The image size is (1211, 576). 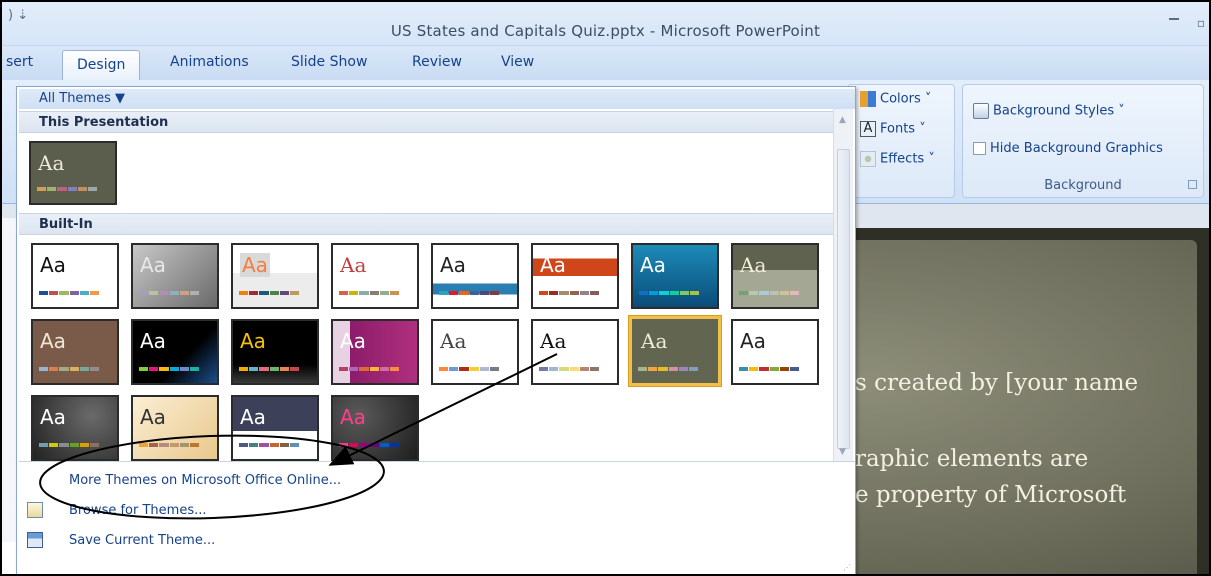 What do you see at coordinates (979, 148) in the screenshot?
I see `checkbox-icon` at bounding box center [979, 148].